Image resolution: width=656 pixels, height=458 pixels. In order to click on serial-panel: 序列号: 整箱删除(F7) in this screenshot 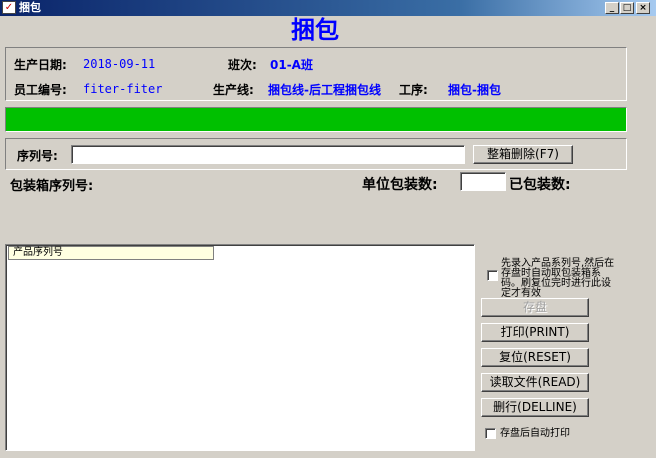, I will do `click(316, 154)`.